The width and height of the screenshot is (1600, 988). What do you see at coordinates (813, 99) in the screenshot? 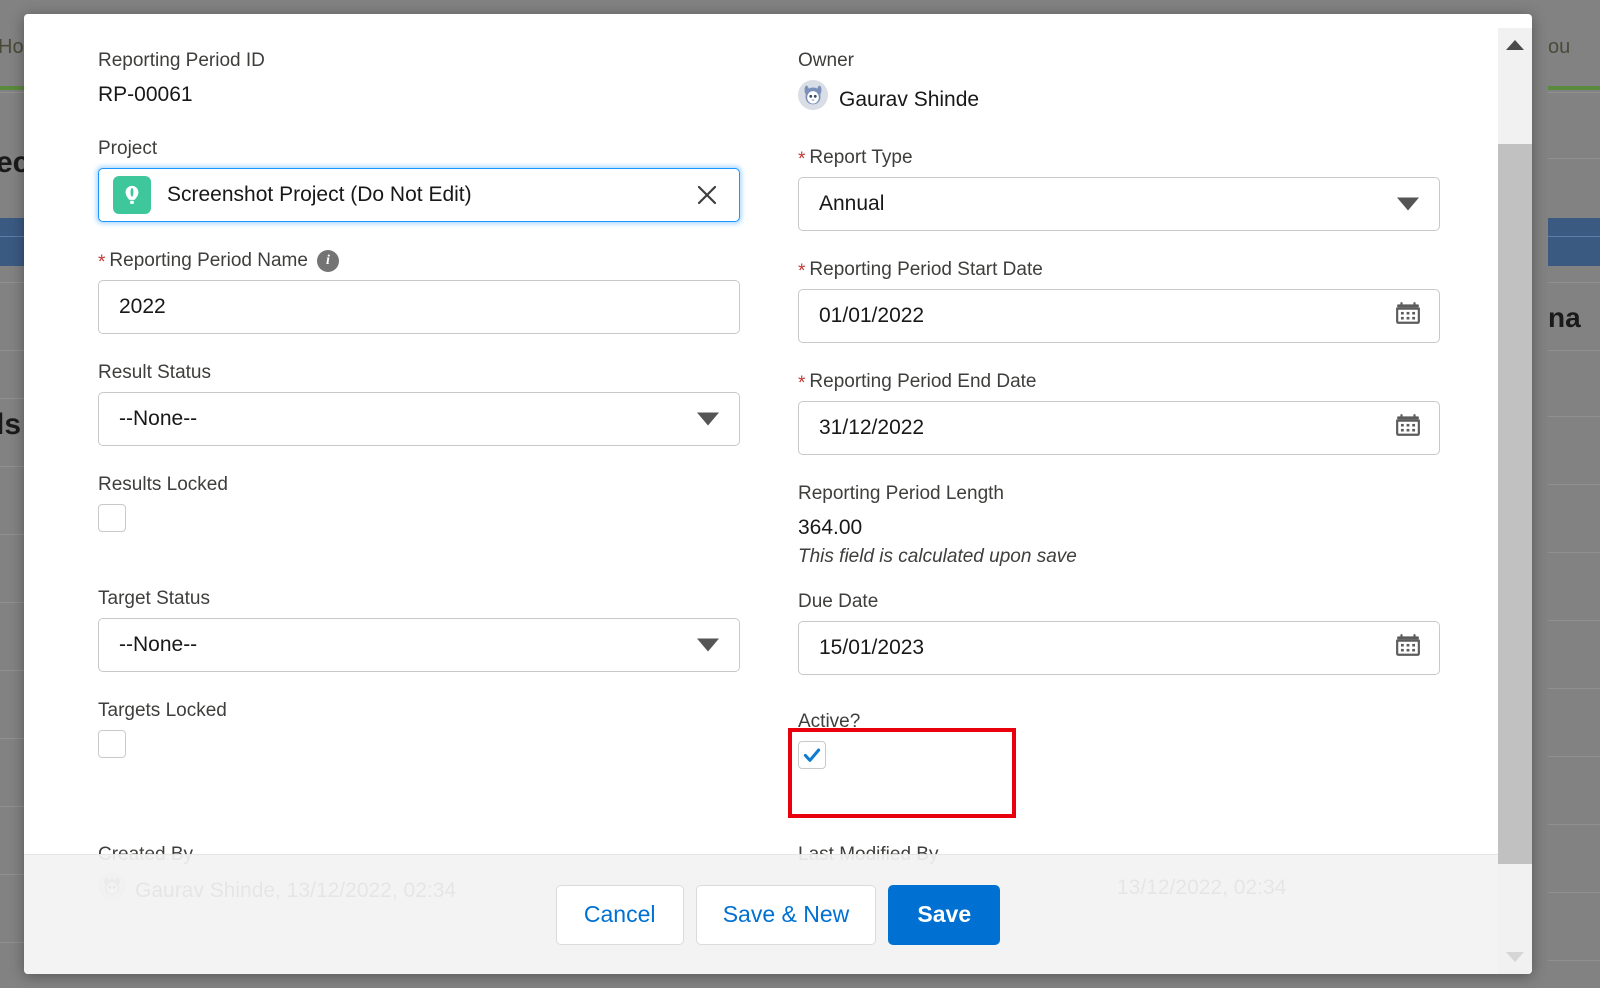
I see `user-avatar-icon` at bounding box center [813, 99].